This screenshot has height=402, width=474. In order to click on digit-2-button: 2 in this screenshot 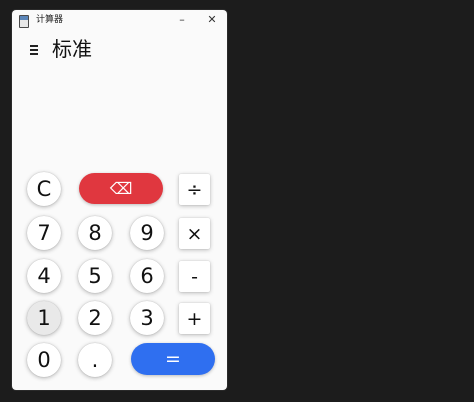, I will do `click(95, 318)`.